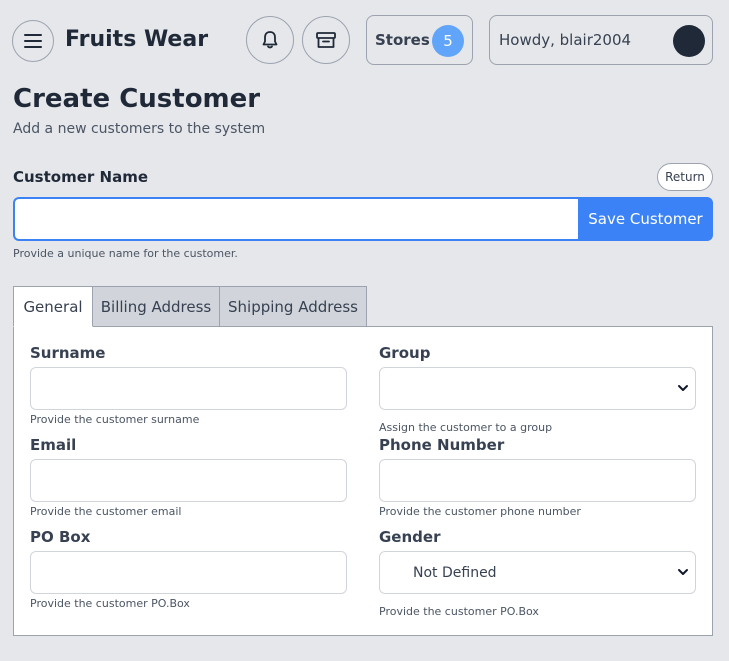 This screenshot has width=729, height=661. I want to click on save-customer-button: Save Customer, so click(645, 219).